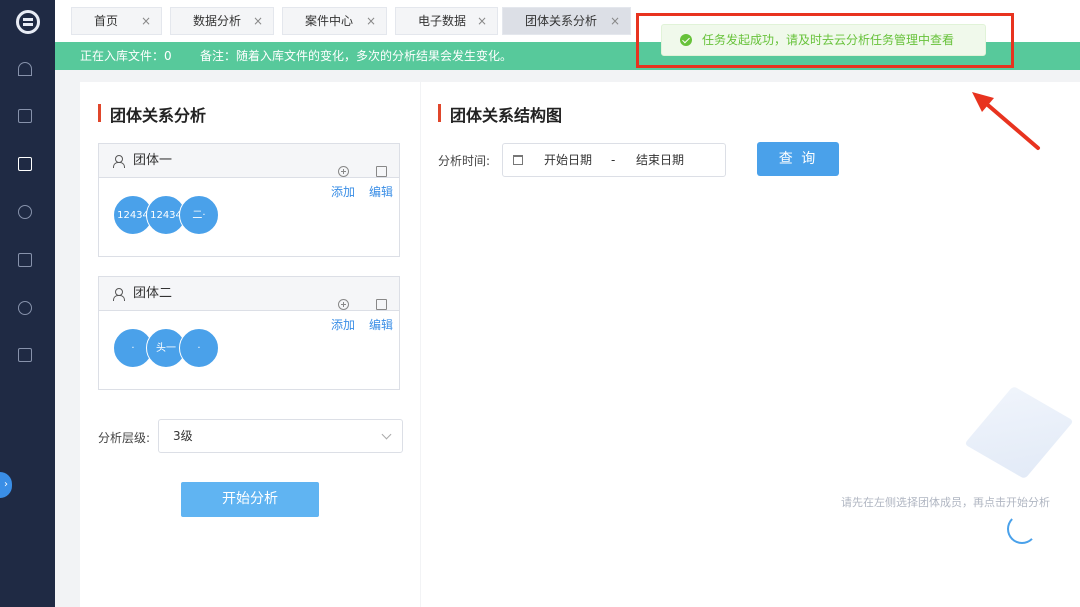 The height and width of the screenshot is (607, 1080). Describe the element at coordinates (386, 434) in the screenshot. I see `chevron-down-icon` at that location.